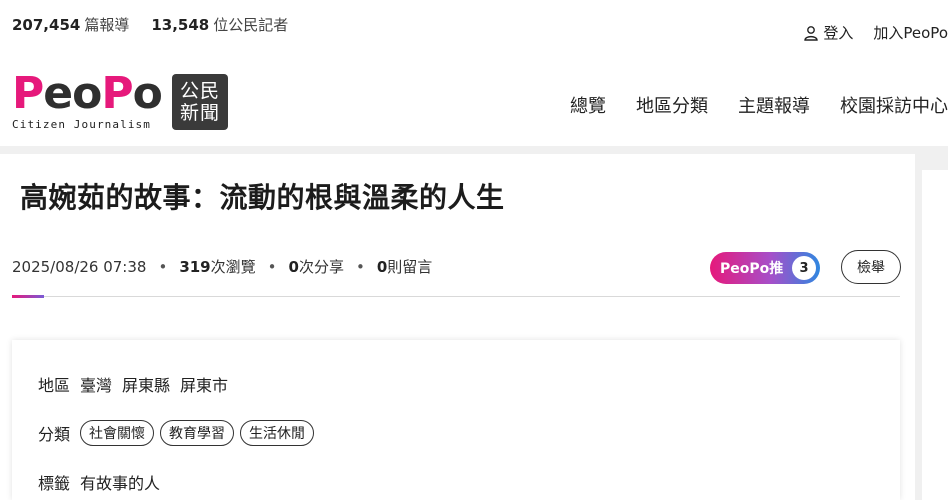  What do you see at coordinates (404, 267) in the screenshot?
I see `comment-count: 0則留言` at bounding box center [404, 267].